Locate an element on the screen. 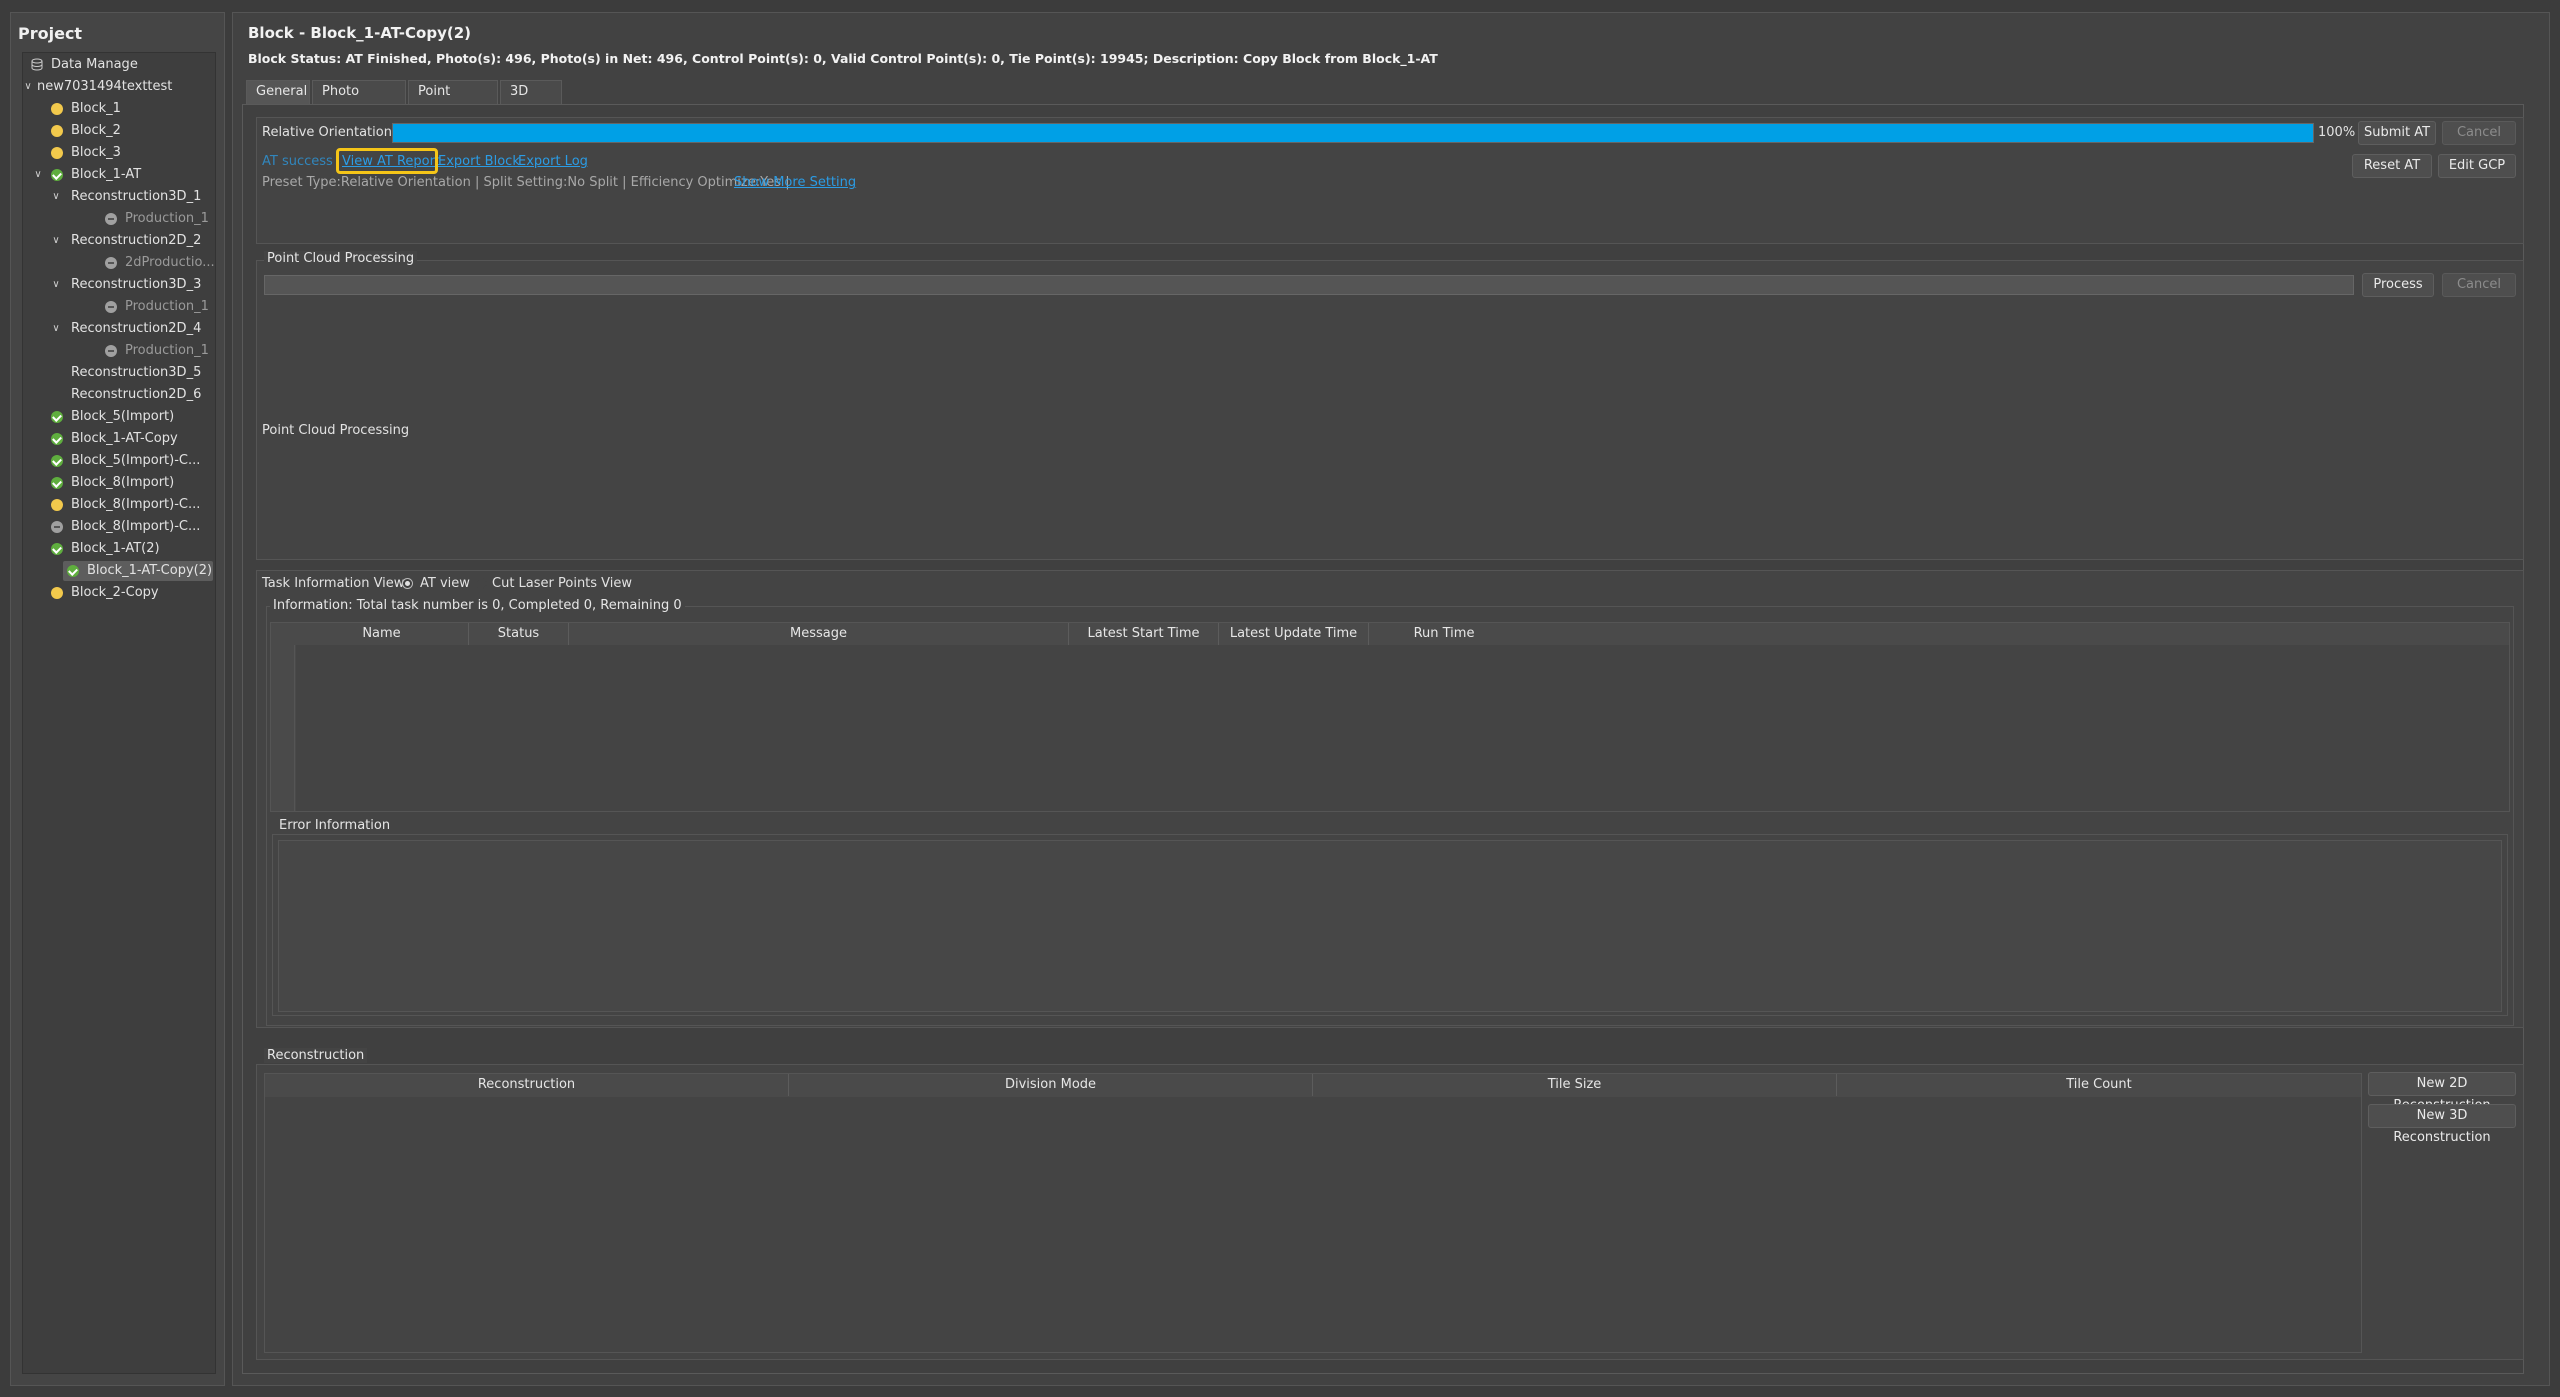  edit-gcp-button: Edit GCP is located at coordinates (2477, 166).